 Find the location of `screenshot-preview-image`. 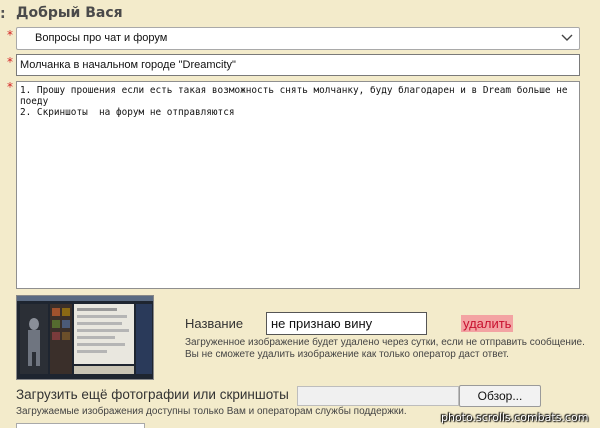

screenshot-preview-image is located at coordinates (85, 337).